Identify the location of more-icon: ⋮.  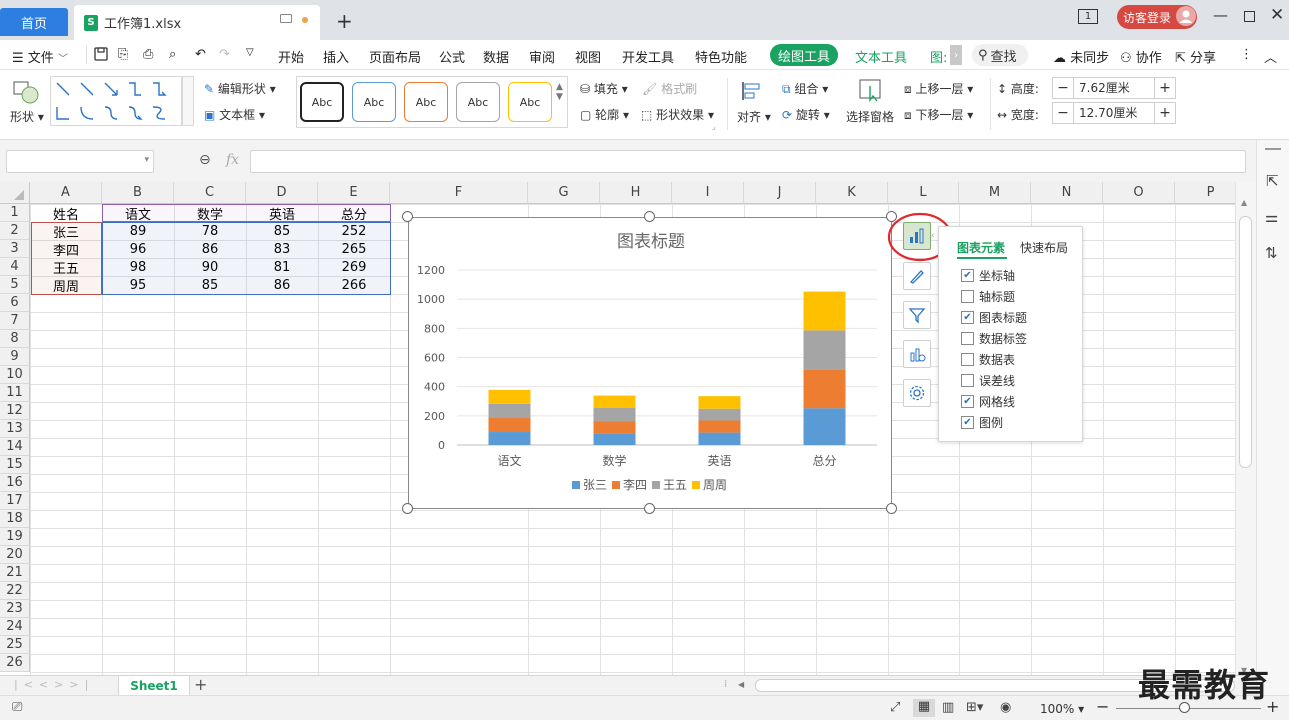
(1246, 54).